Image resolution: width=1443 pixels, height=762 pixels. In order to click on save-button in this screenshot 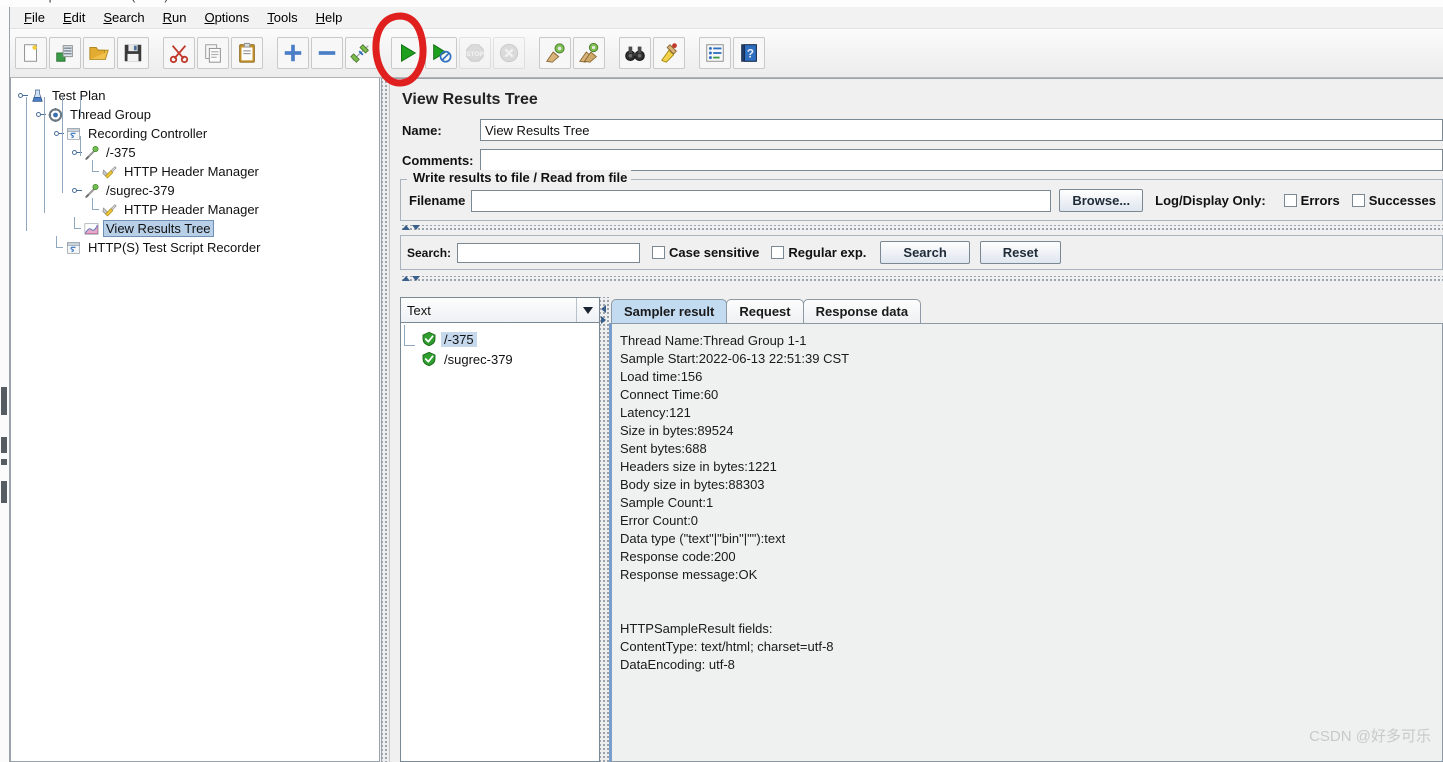, I will do `click(133, 53)`.